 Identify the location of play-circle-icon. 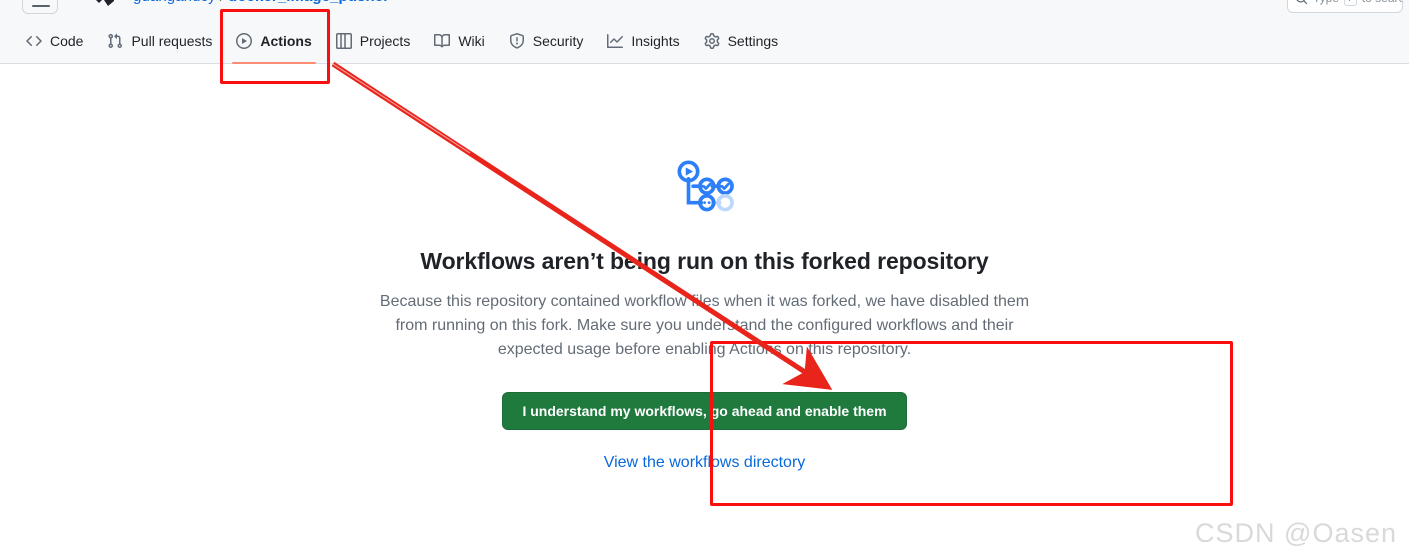
(244, 41).